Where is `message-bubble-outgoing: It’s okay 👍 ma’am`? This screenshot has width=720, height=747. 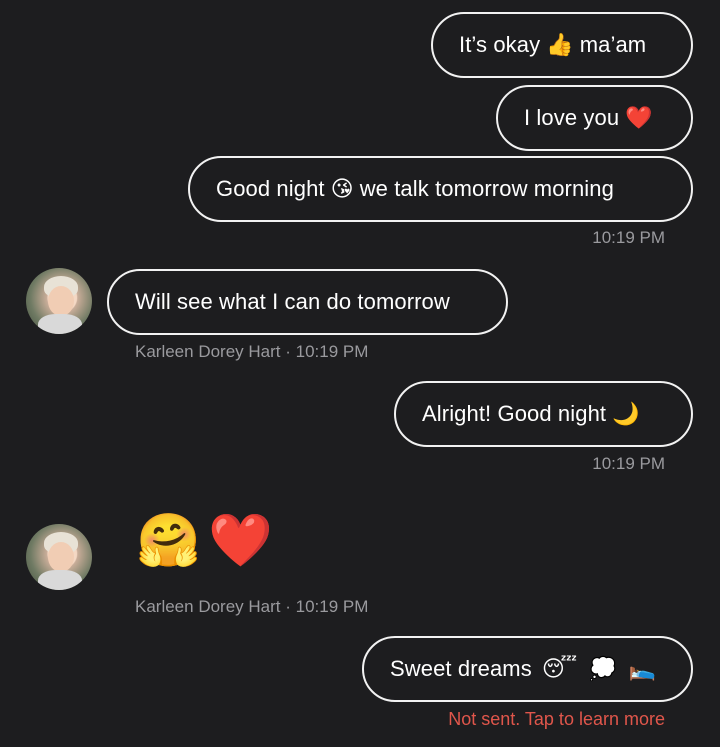
message-bubble-outgoing: It’s okay 👍 ma’am is located at coordinates (562, 45).